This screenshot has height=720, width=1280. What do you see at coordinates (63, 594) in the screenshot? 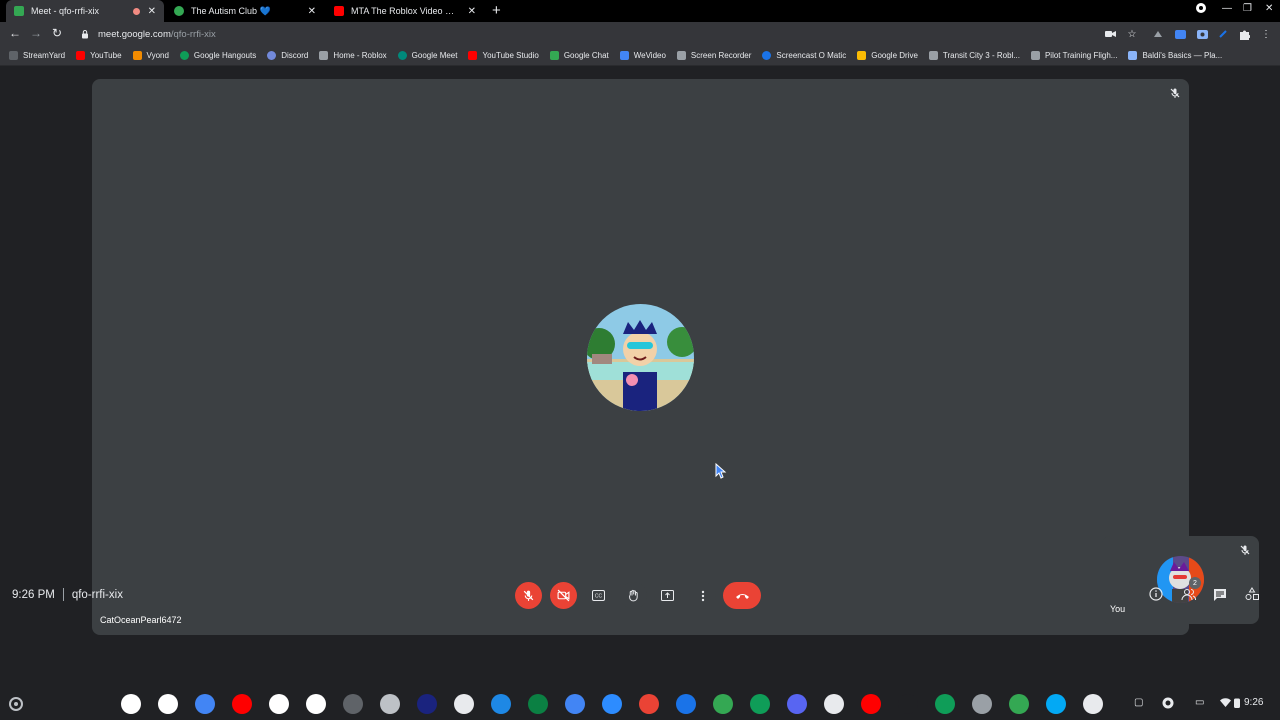
I see `divider` at bounding box center [63, 594].